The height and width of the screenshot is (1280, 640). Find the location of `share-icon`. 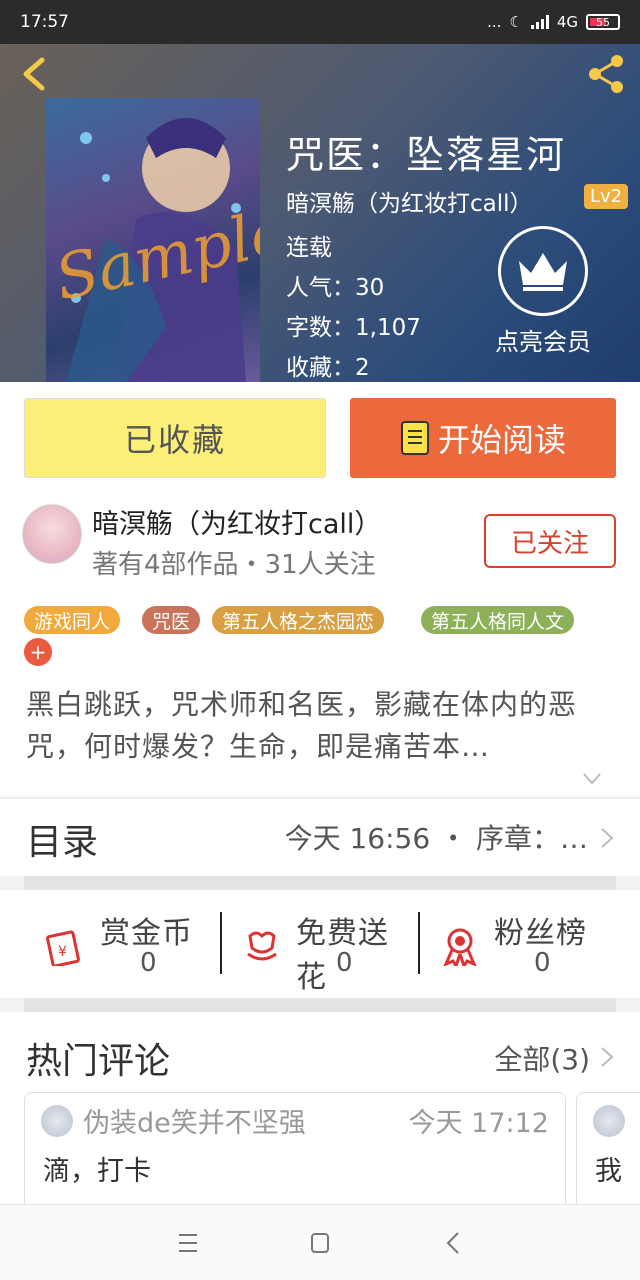

share-icon is located at coordinates (606, 74).